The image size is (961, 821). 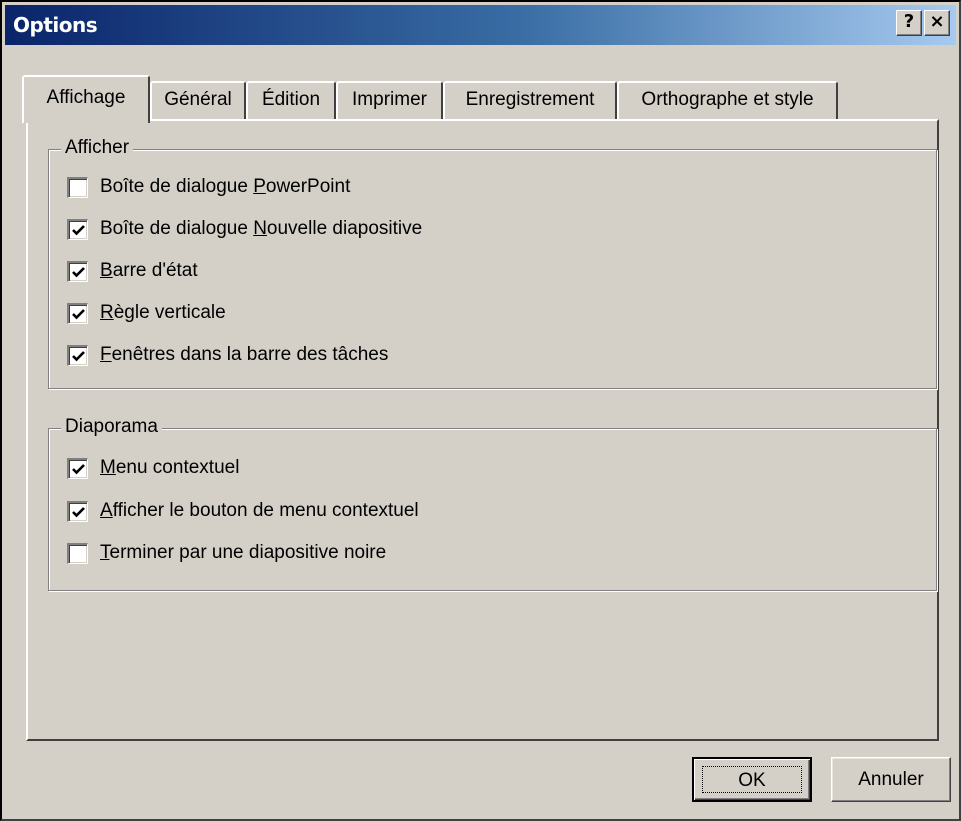 I want to click on checkbox-menu-contextuel: Menu contextuel, so click(x=153, y=468).